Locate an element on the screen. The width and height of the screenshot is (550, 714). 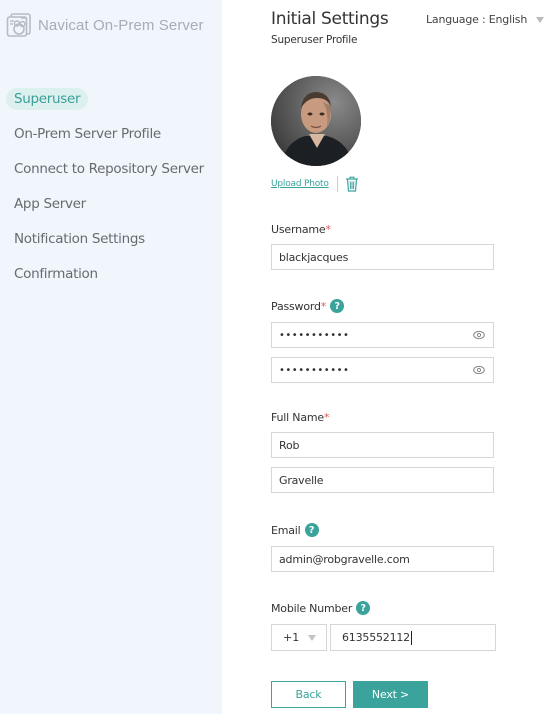
password-input: ••••••••••• is located at coordinates (382, 335).